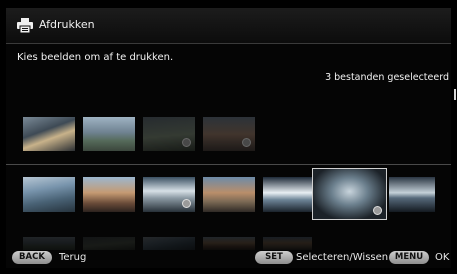  What do you see at coordinates (349, 194) in the screenshot?
I see `image-thumbnail-focused` at bounding box center [349, 194].